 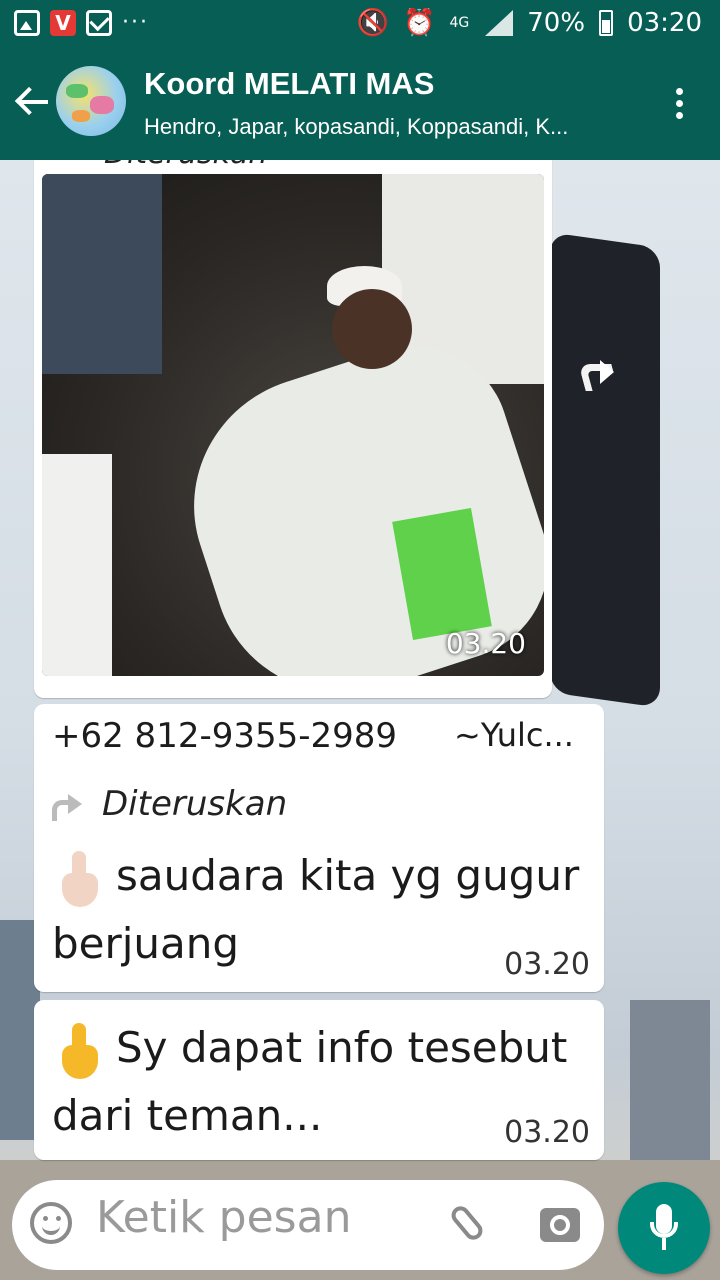 What do you see at coordinates (135, 22) in the screenshot?
I see `more-notifications-icon: ···` at bounding box center [135, 22].